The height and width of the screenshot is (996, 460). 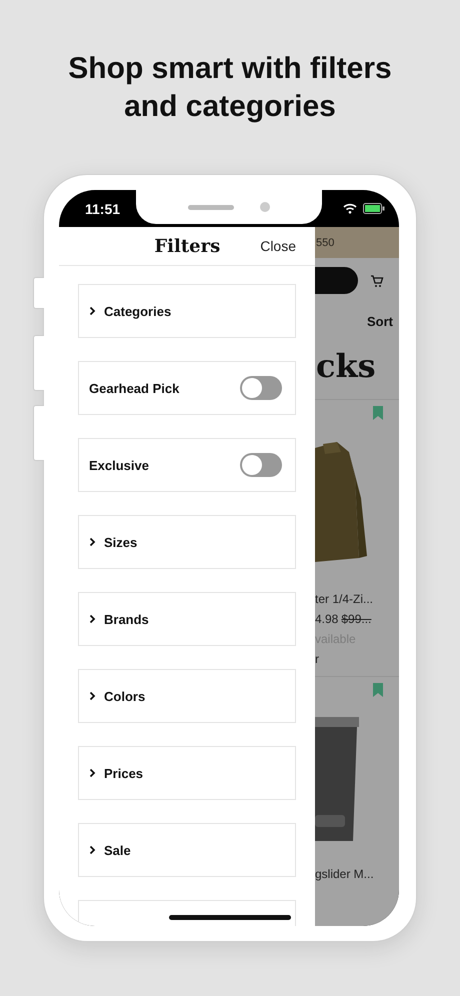 What do you see at coordinates (326, 619) in the screenshot?
I see `product-price: 4.98` at bounding box center [326, 619].